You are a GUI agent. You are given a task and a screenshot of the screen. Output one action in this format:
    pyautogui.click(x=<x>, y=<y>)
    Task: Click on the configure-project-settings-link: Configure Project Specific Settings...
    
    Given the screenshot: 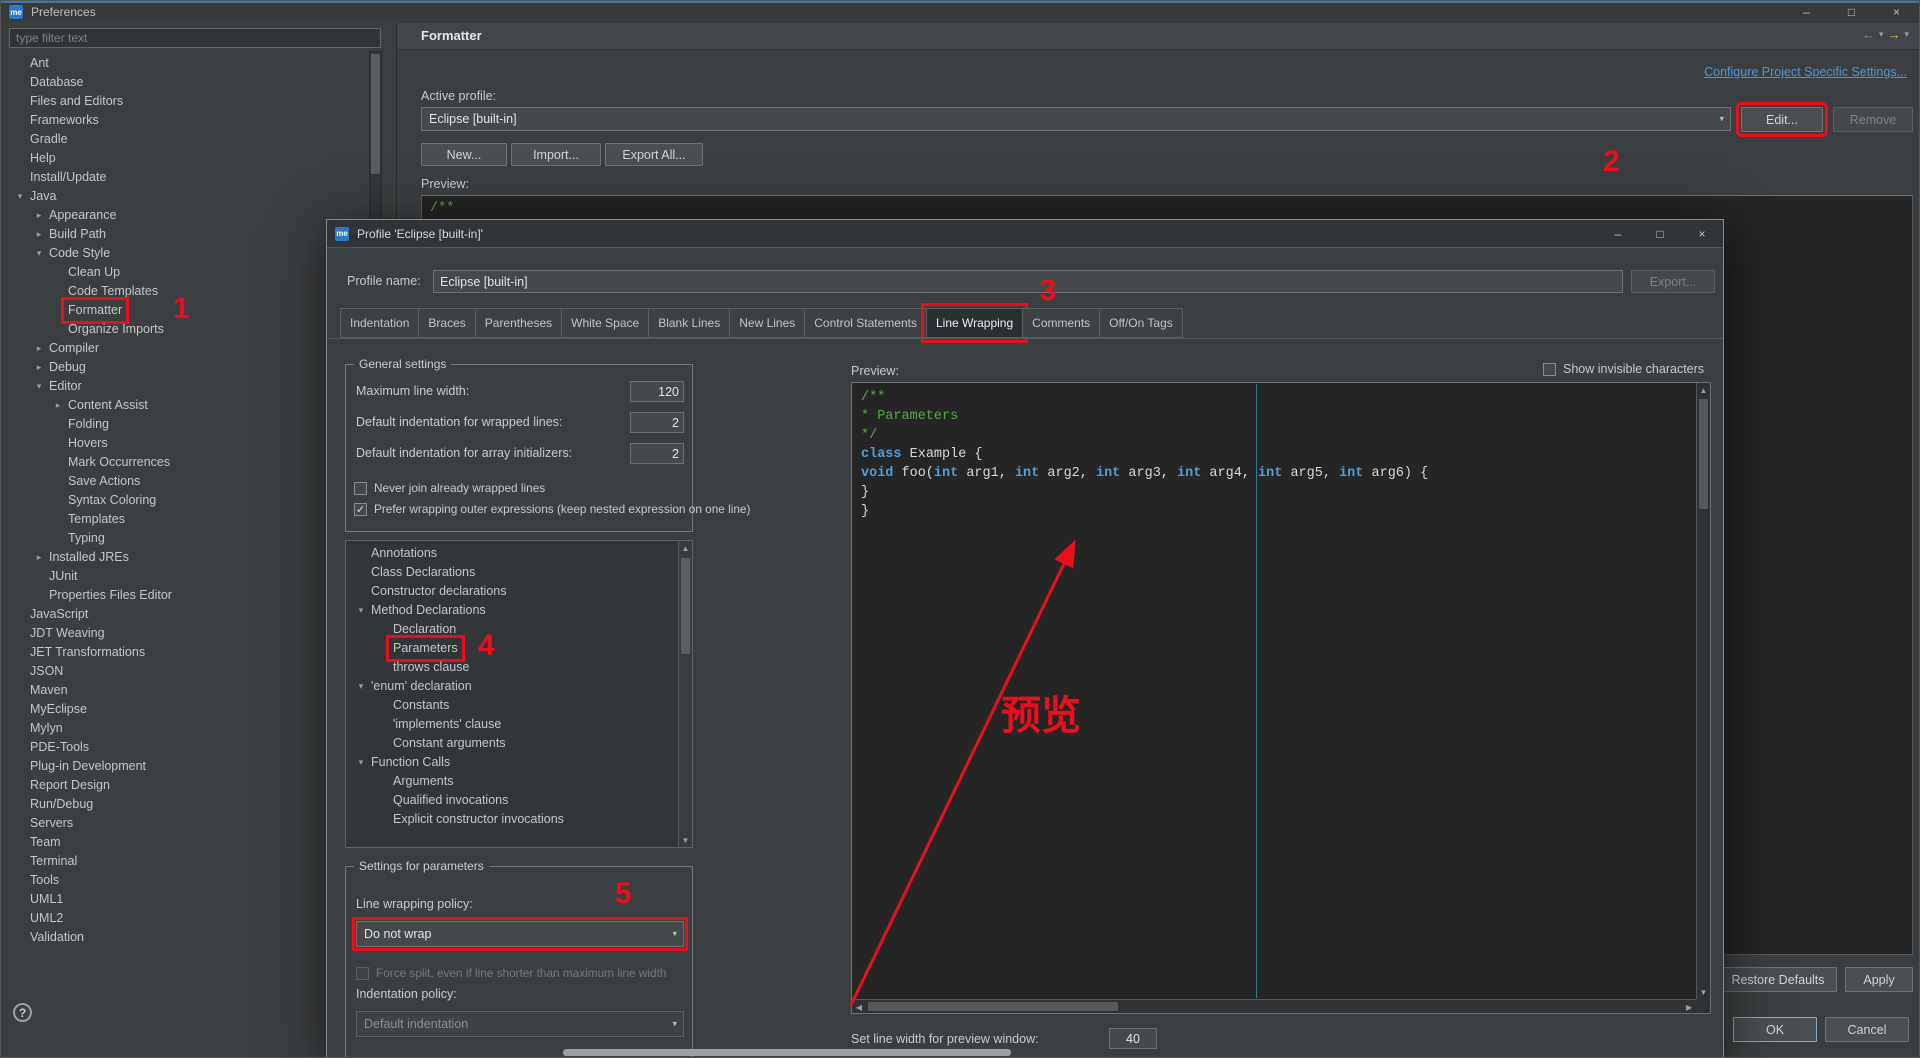 What is the action you would take?
    pyautogui.click(x=1805, y=72)
    